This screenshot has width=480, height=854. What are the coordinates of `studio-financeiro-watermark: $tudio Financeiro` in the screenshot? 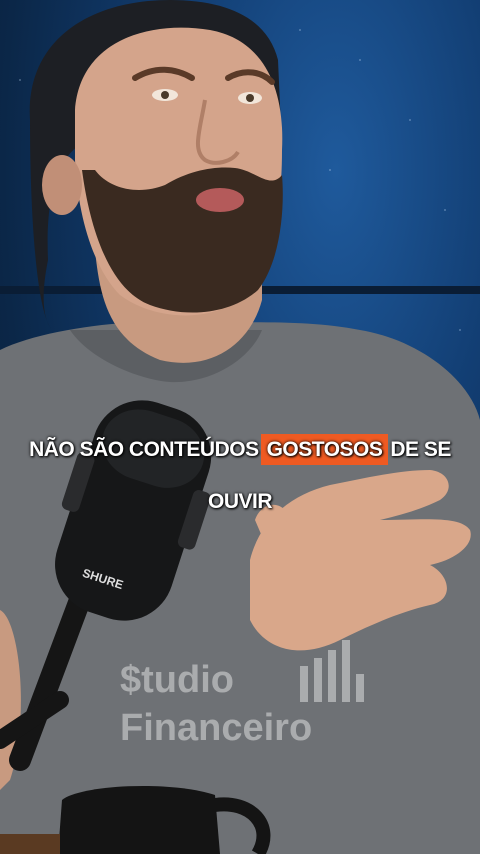 It's located at (216, 704).